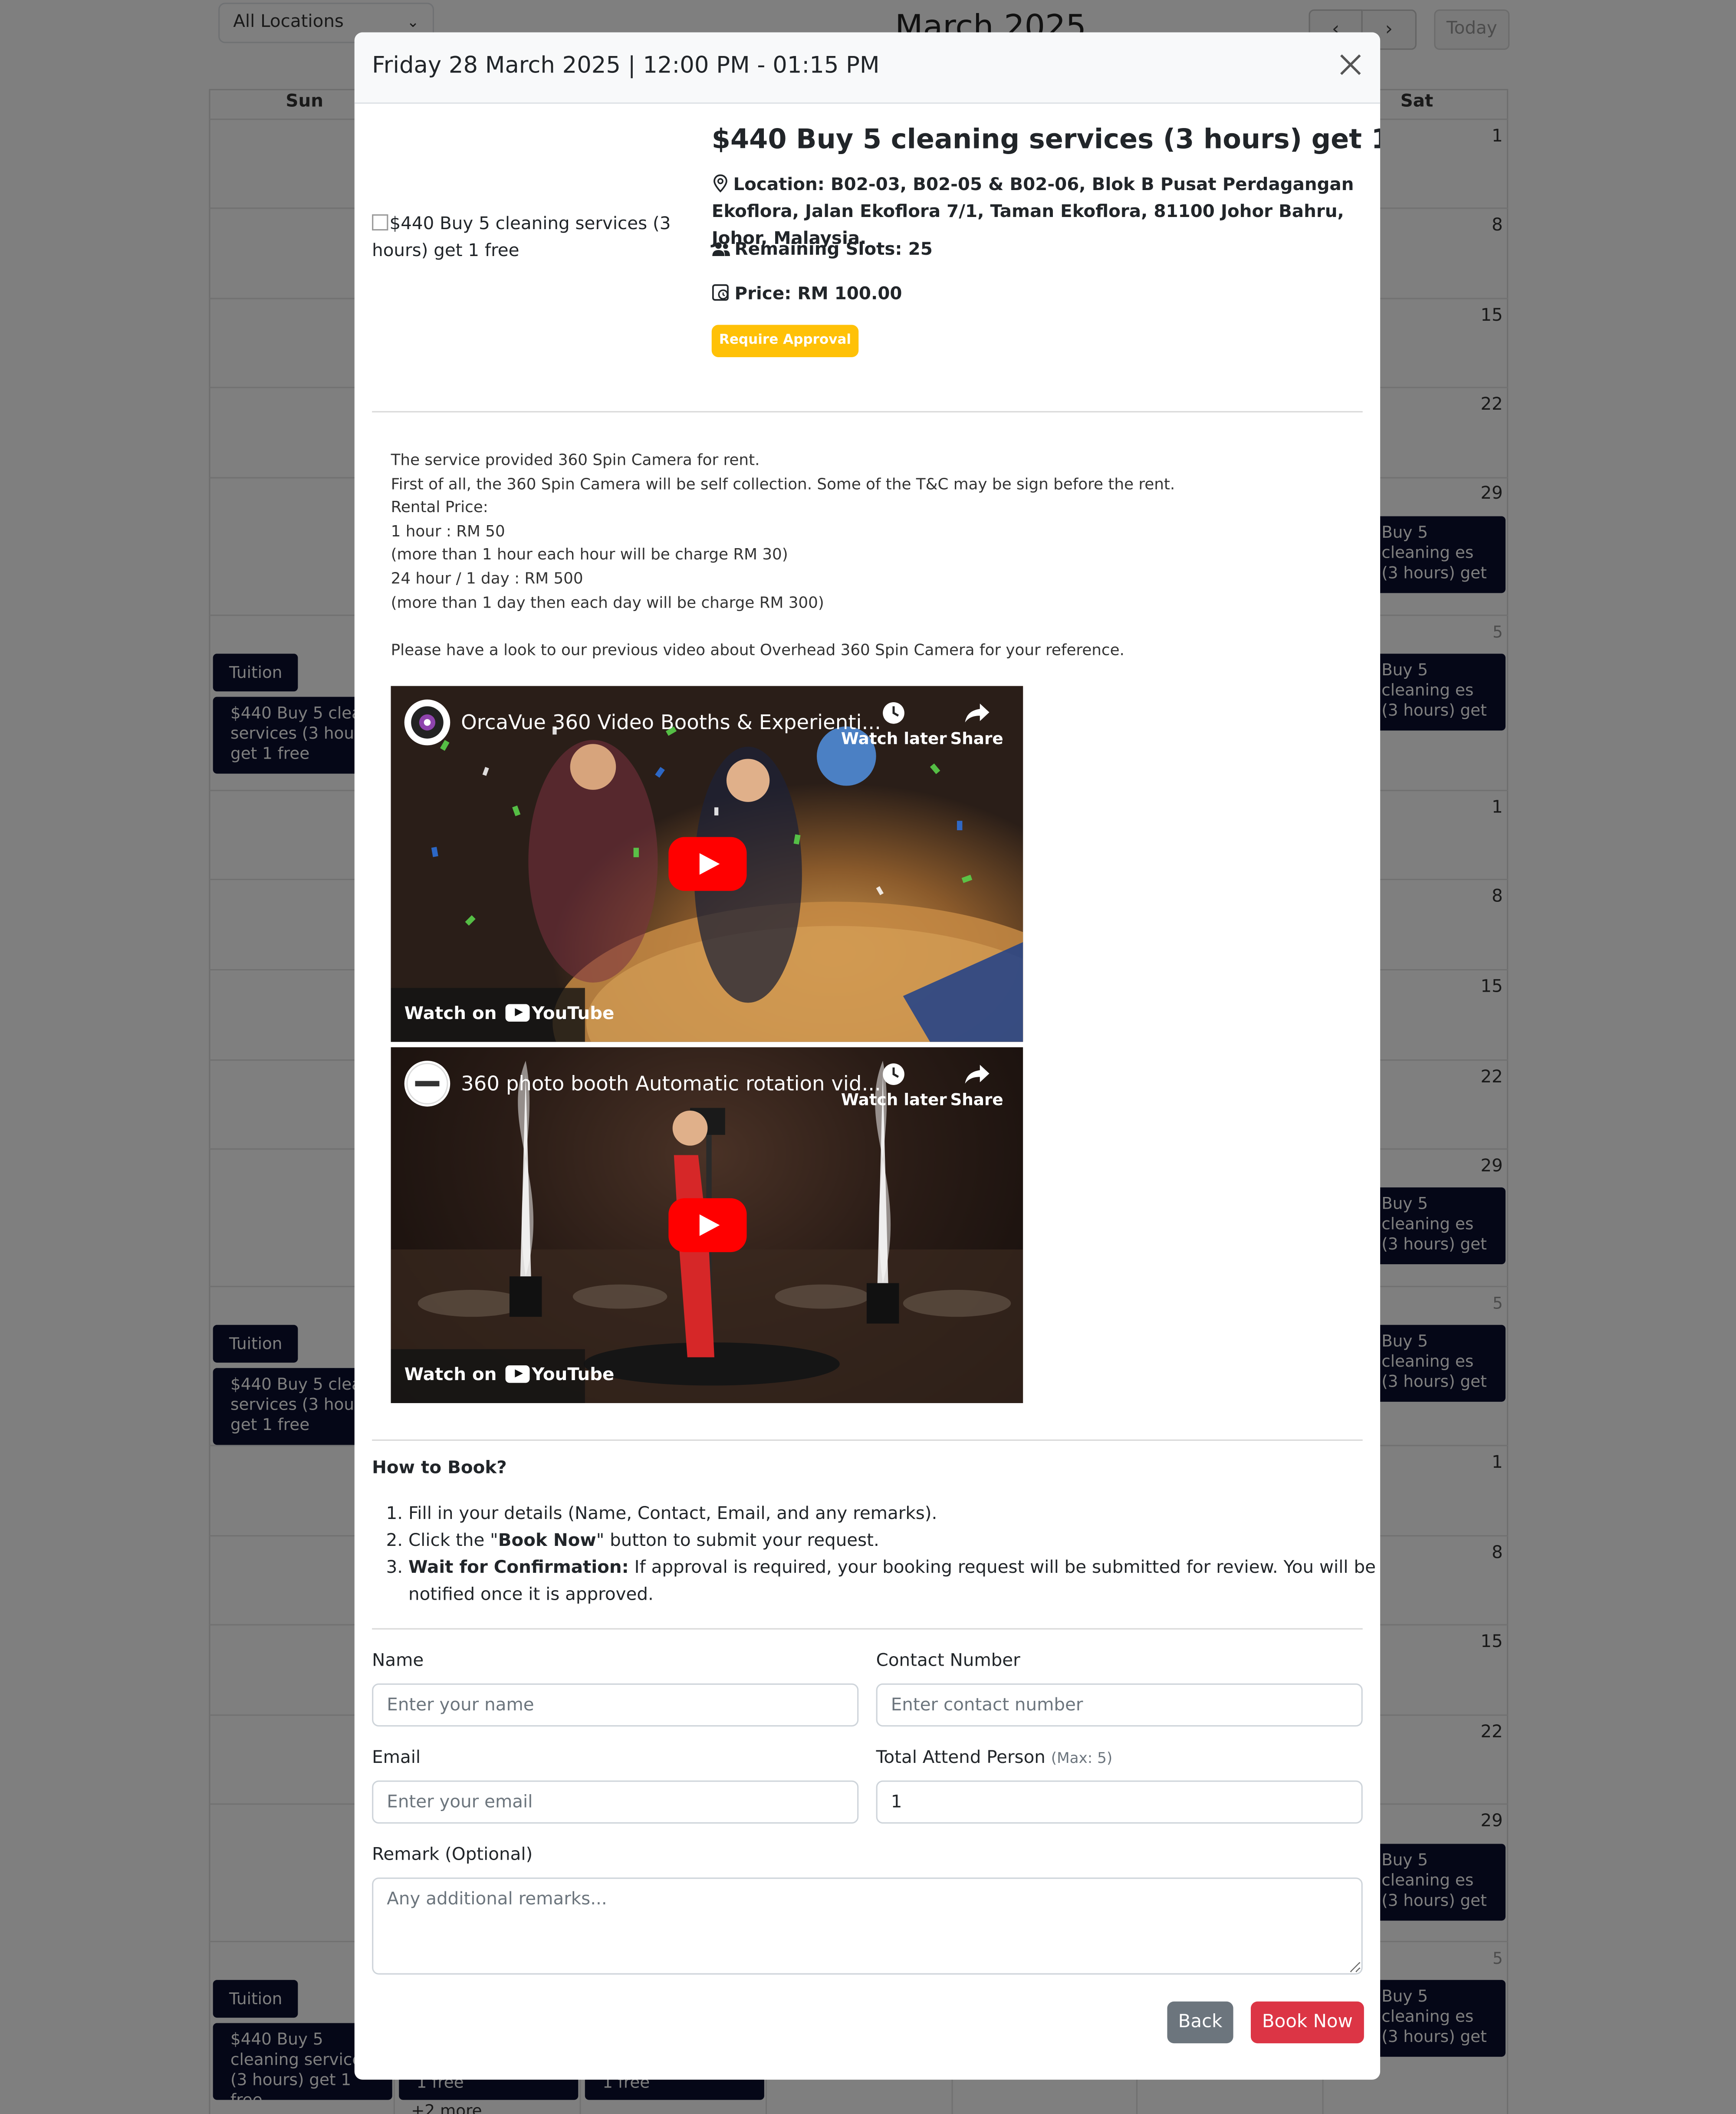  Describe the element at coordinates (721, 249) in the screenshot. I see `people-icon` at that location.